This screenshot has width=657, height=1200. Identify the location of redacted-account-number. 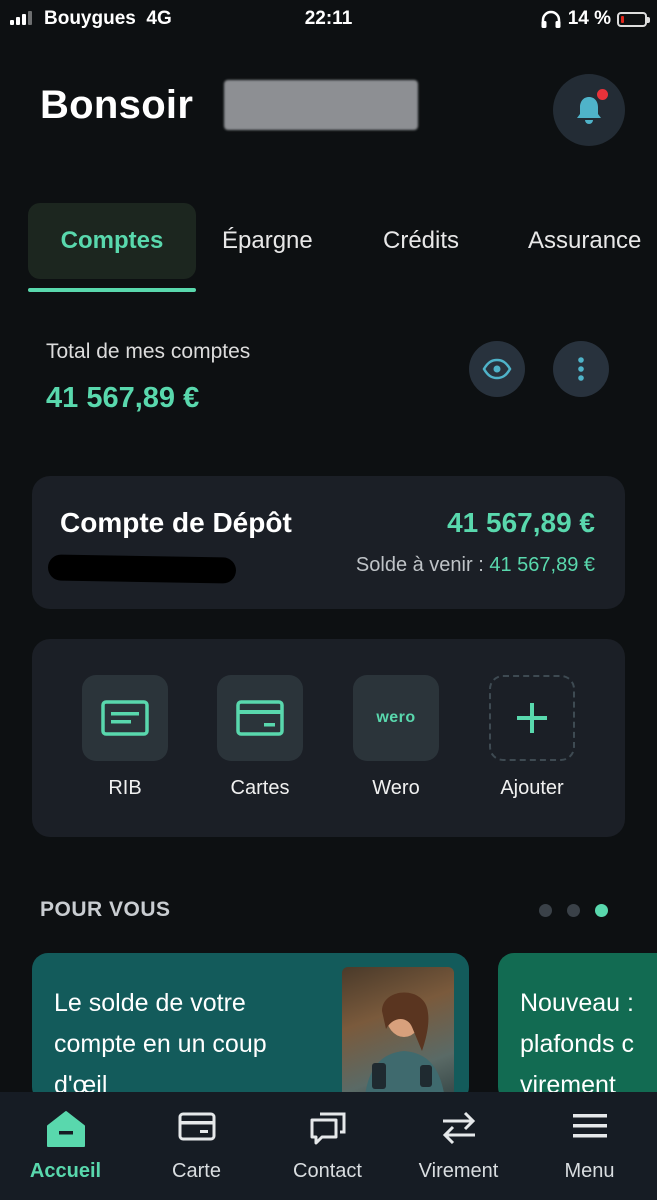
(142, 569).